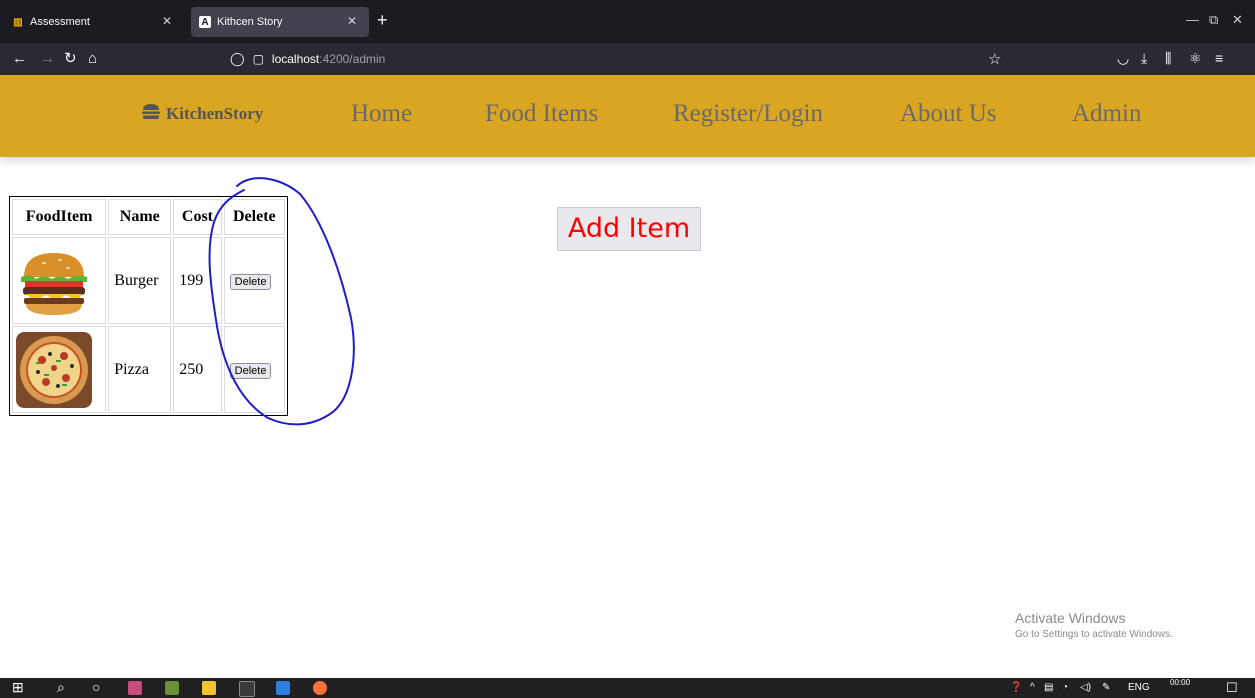  Describe the element at coordinates (92, 59) in the screenshot. I see `home-button: ⌂` at that location.